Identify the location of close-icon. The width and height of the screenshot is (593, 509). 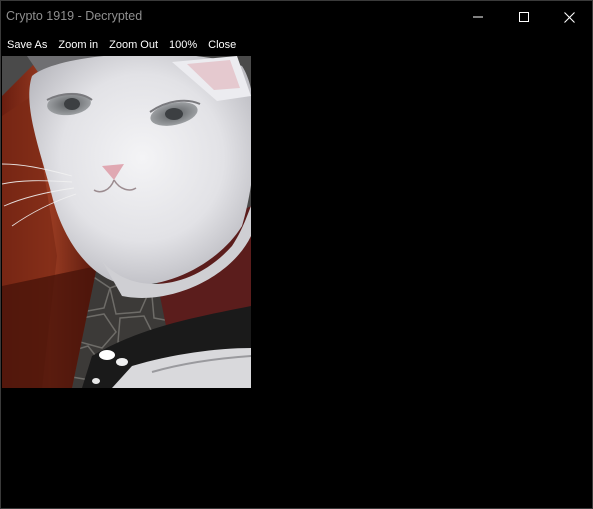
(569, 17).